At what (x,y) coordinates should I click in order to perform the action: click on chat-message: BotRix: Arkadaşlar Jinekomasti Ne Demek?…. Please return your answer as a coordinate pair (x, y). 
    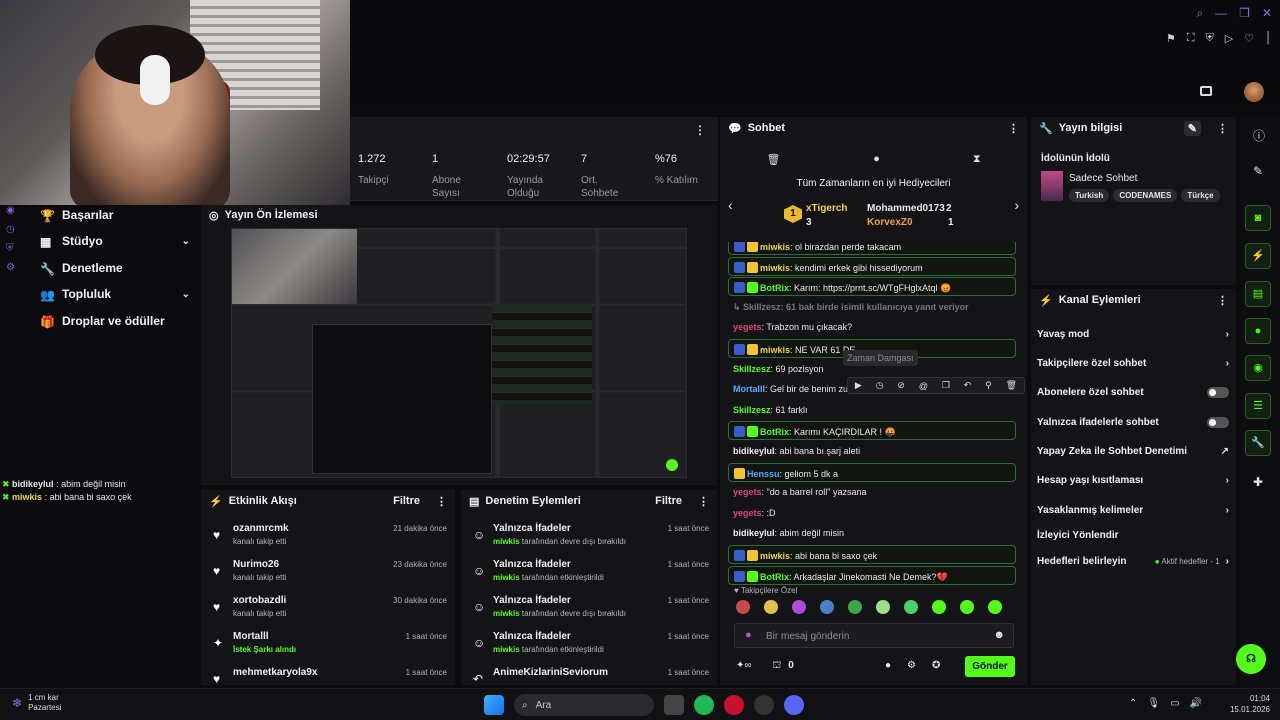
    Looking at the image, I should click on (872, 575).